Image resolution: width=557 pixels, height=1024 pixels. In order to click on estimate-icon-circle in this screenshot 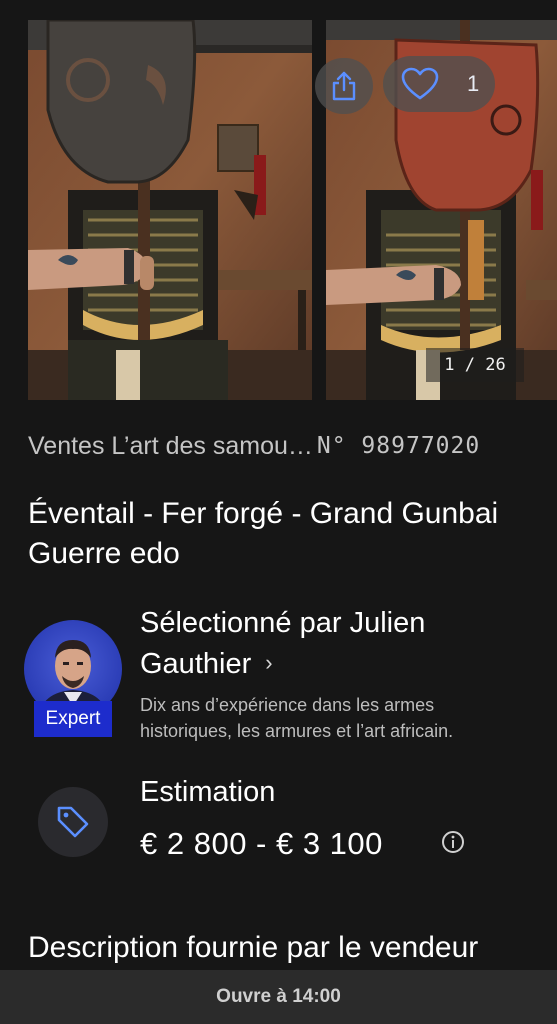, I will do `click(73, 822)`.